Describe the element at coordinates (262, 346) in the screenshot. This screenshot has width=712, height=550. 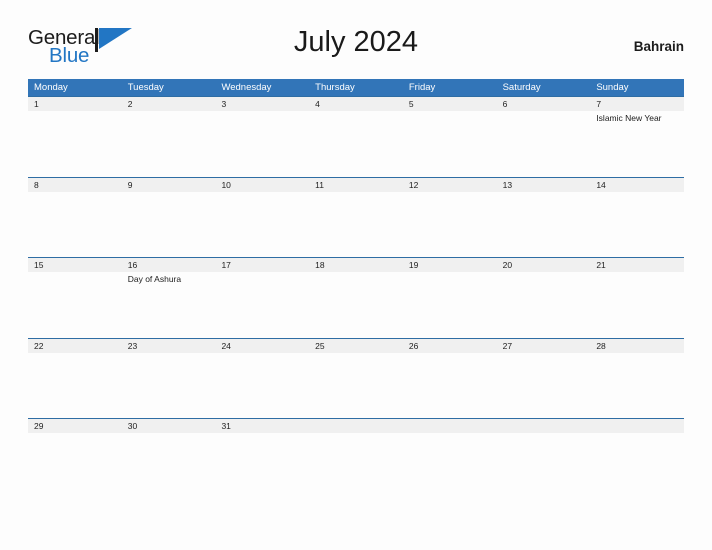
I see `day-number: 24` at that location.